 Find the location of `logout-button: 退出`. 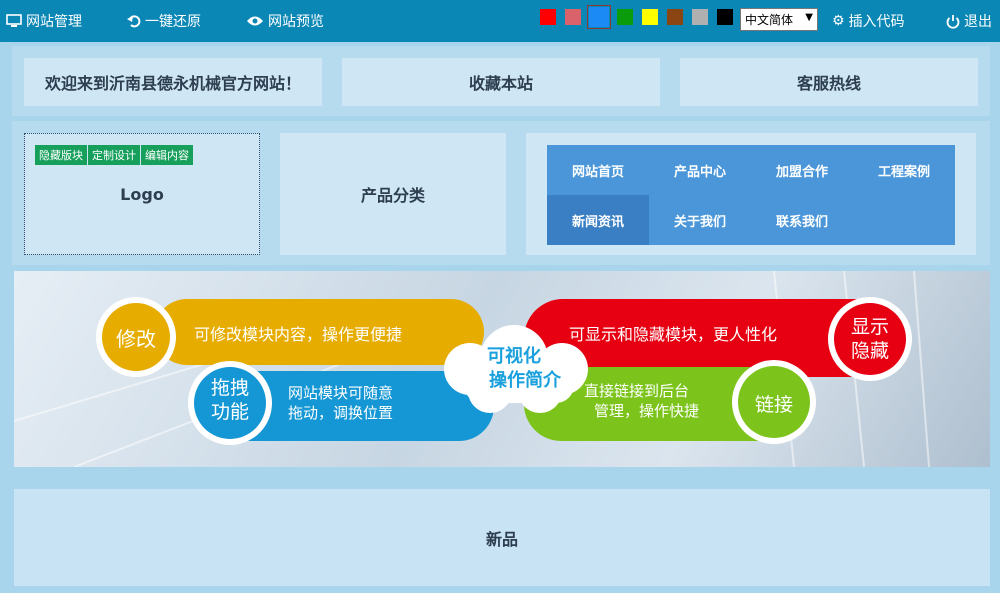

logout-button: 退出 is located at coordinates (969, 21).